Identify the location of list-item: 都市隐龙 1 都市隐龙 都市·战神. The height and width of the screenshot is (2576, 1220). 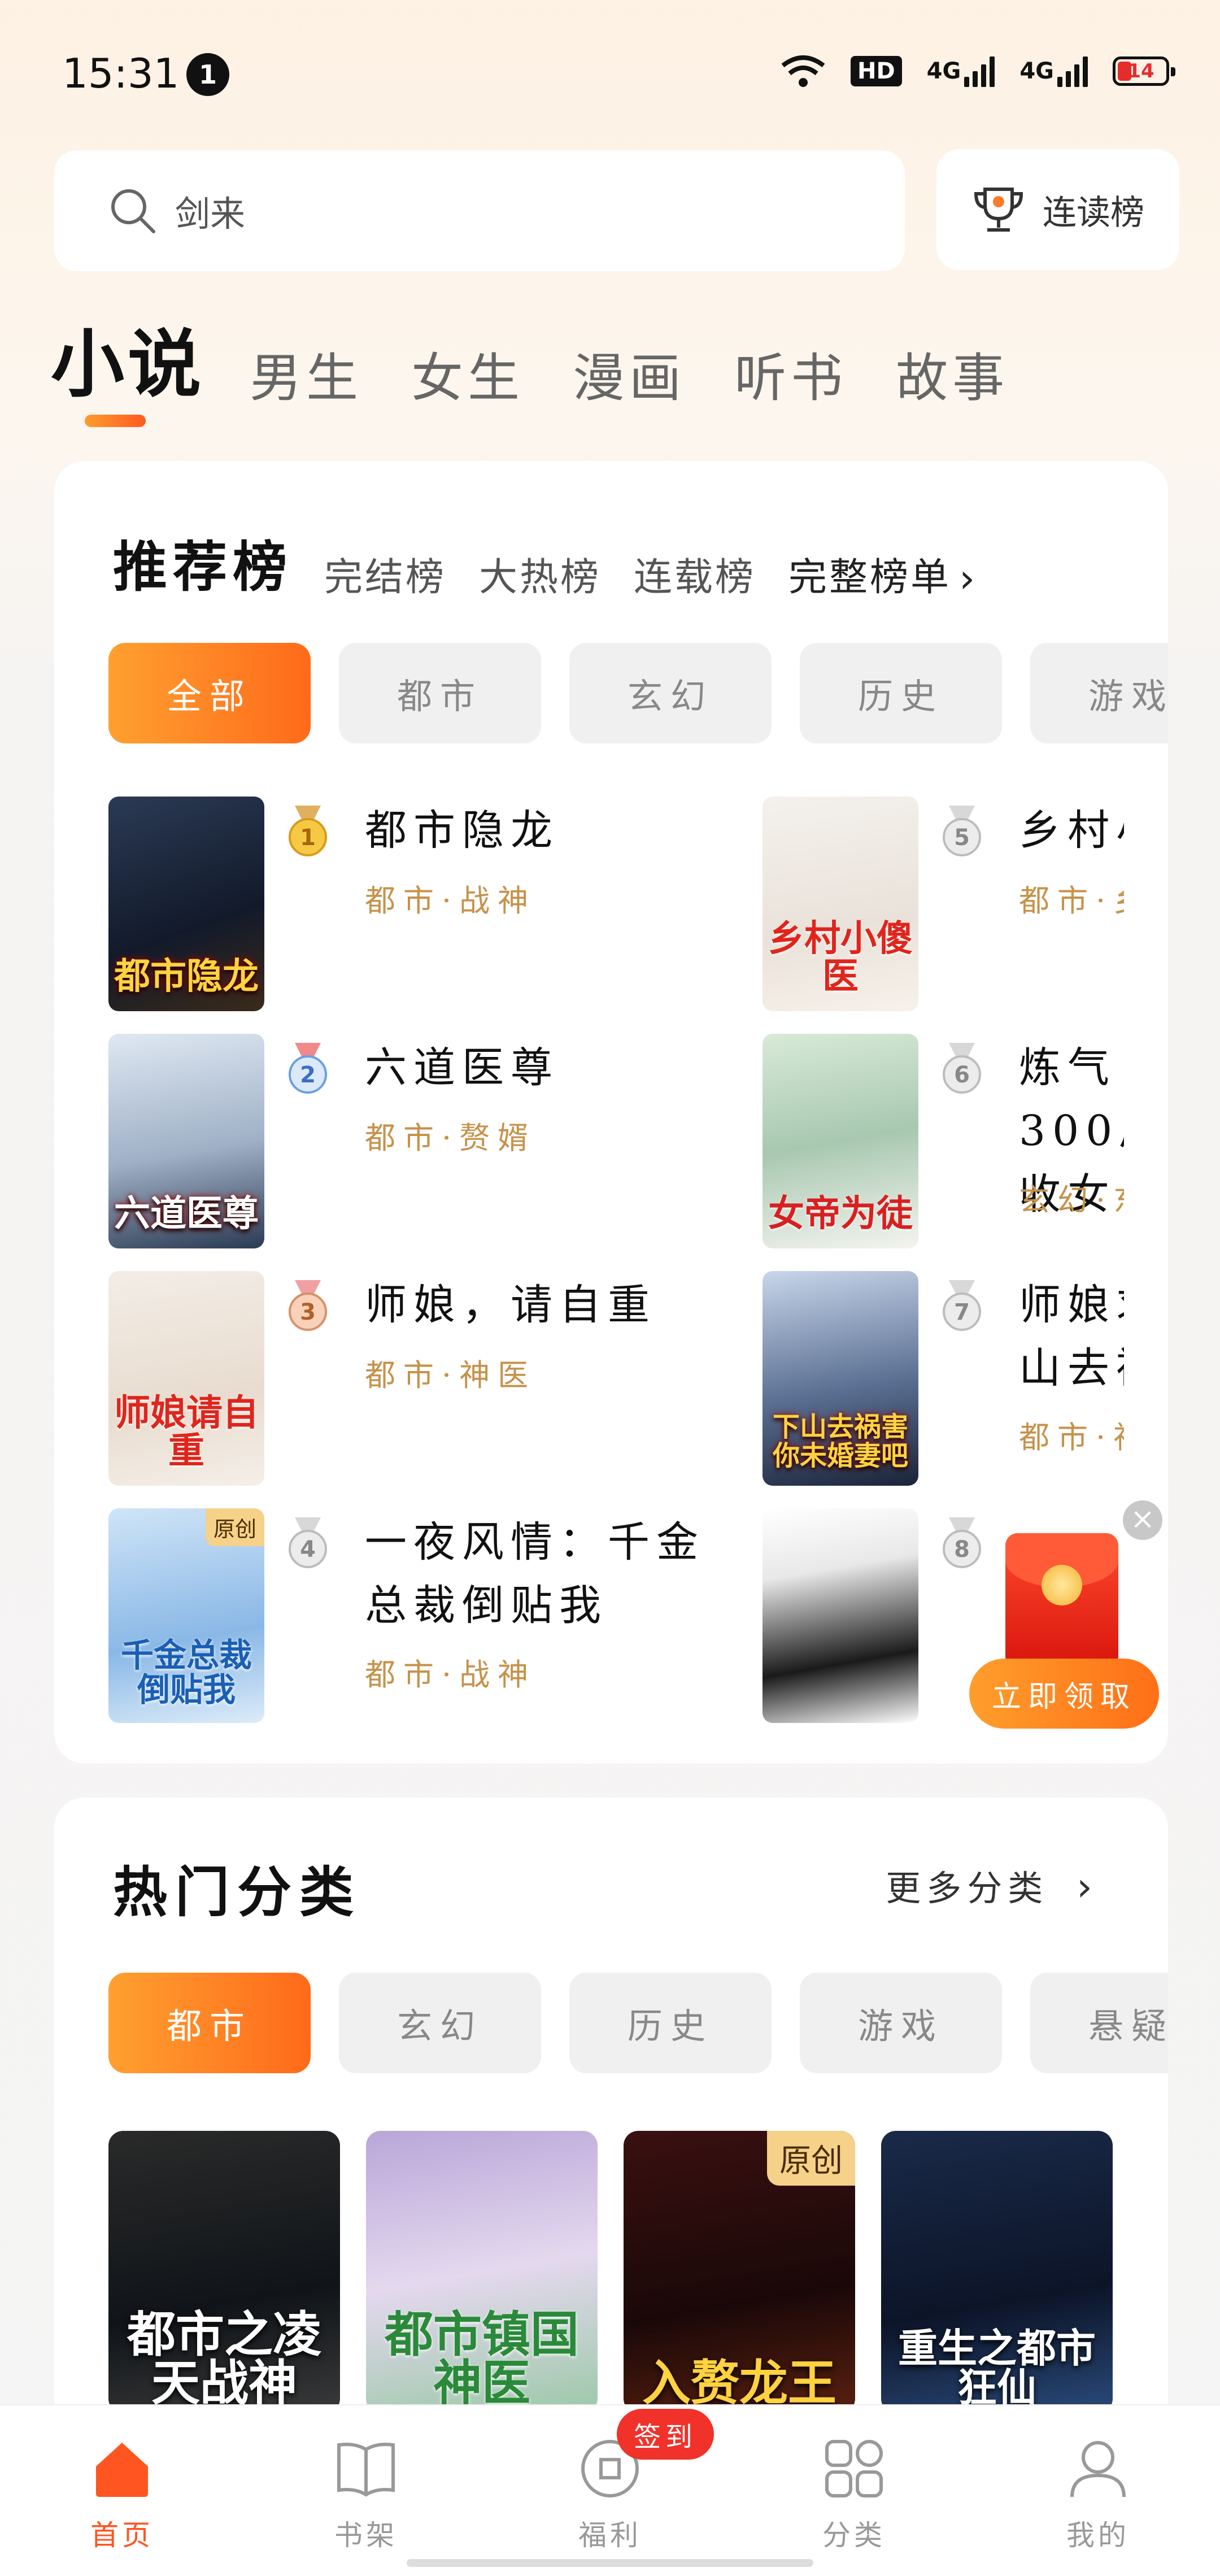
(436, 904).